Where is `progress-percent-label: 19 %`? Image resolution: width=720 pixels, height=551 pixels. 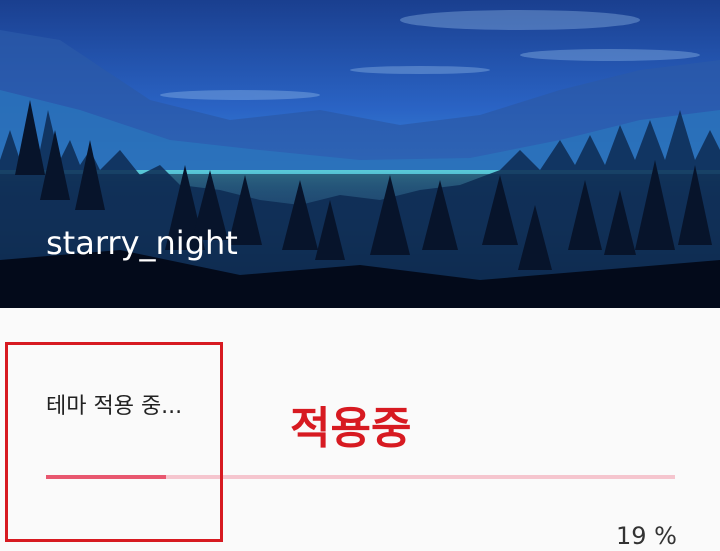
progress-percent-label: 19 % is located at coordinates (646, 536).